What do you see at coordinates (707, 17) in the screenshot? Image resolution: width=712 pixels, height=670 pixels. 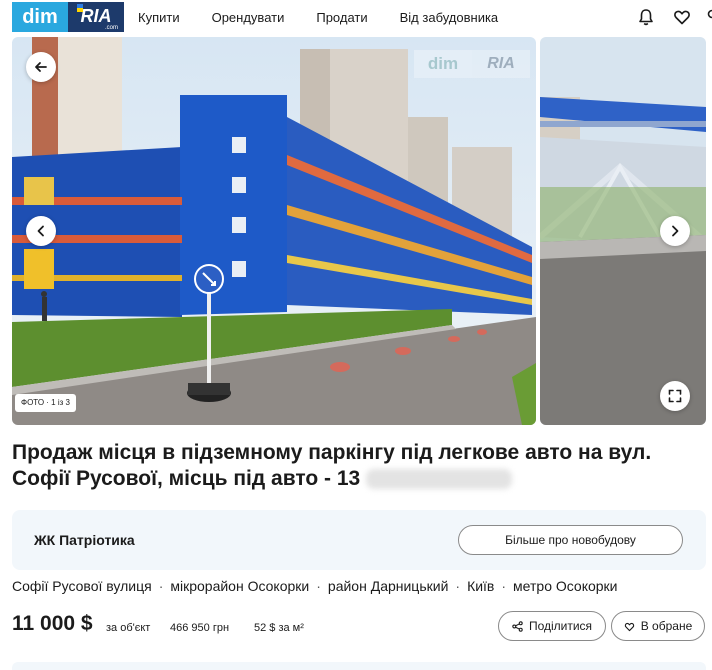 I see `user-icon` at bounding box center [707, 17].